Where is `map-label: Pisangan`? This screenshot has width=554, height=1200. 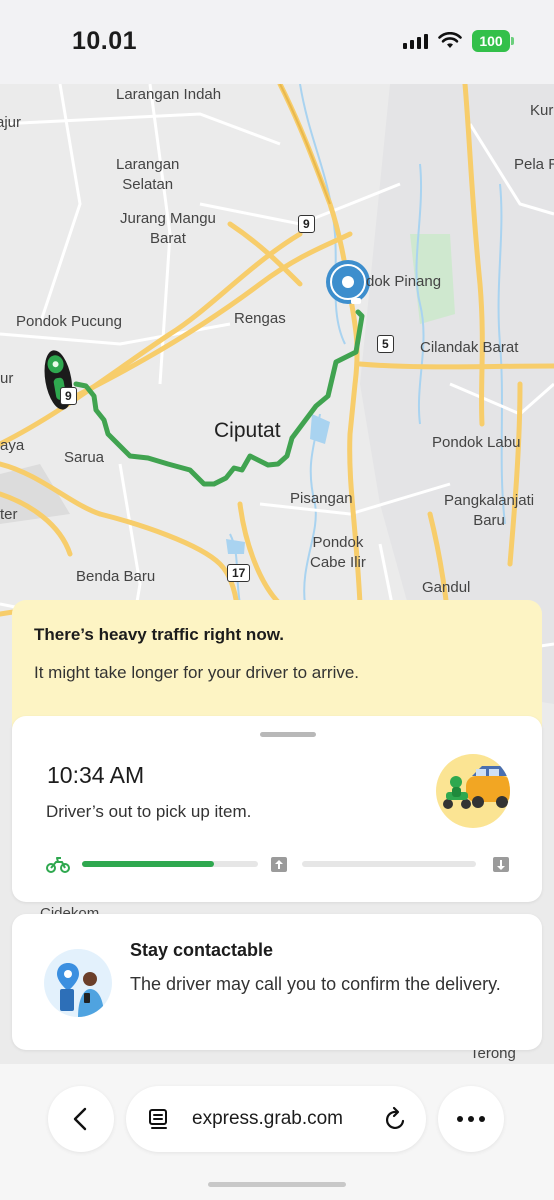 map-label: Pisangan is located at coordinates (321, 498).